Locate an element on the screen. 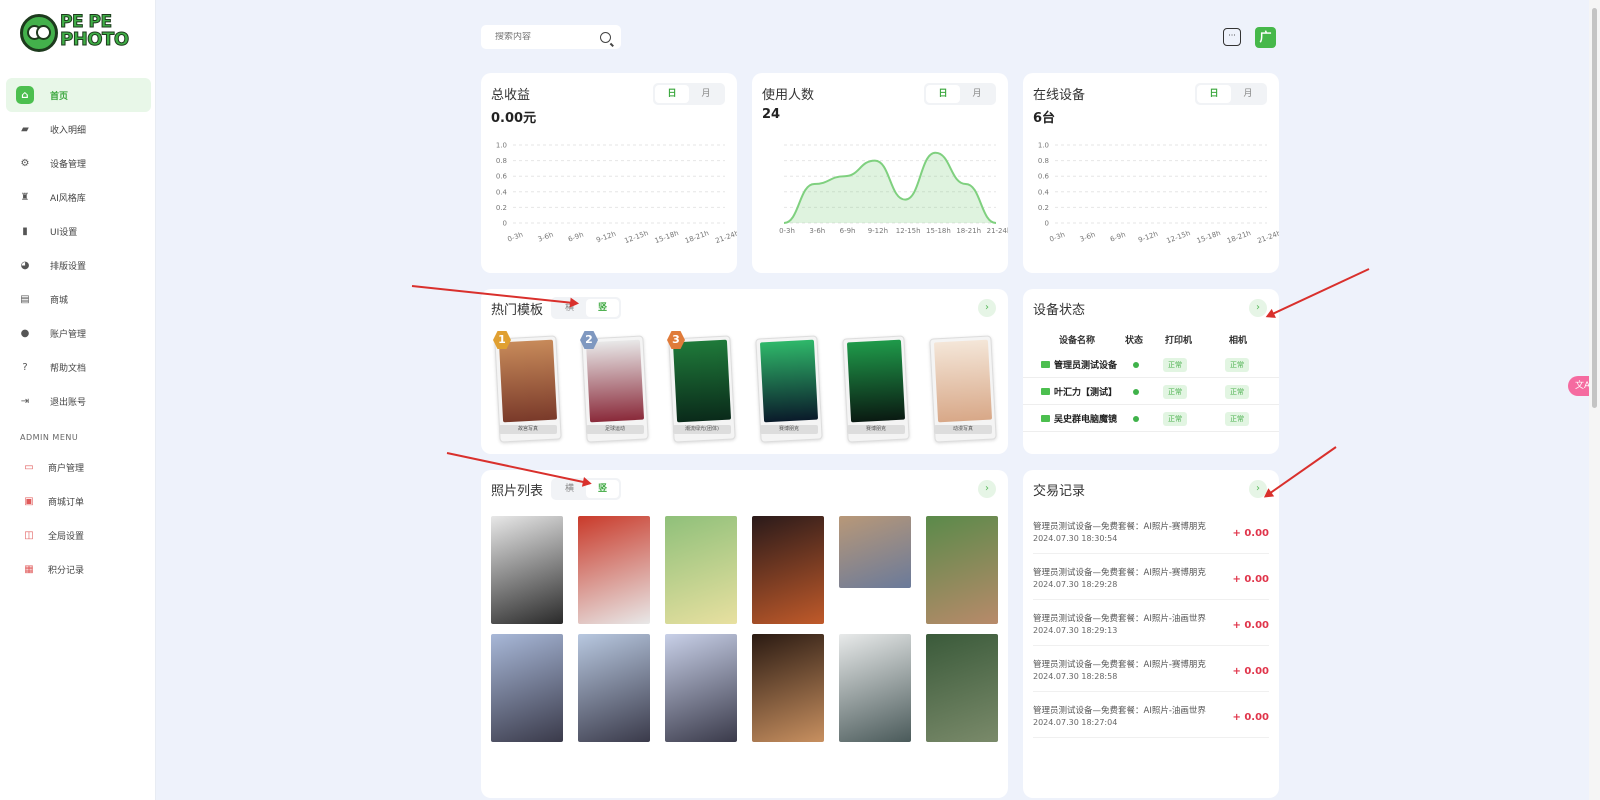  nav-item-logout: ⇥ 退出账号 is located at coordinates (78, 401).